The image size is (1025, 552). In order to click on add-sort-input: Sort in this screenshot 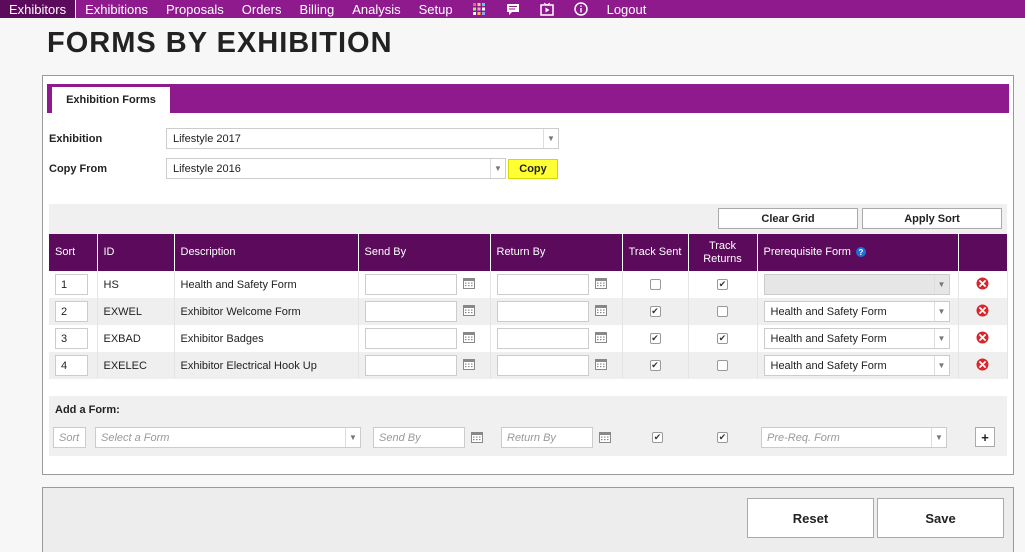, I will do `click(69, 437)`.